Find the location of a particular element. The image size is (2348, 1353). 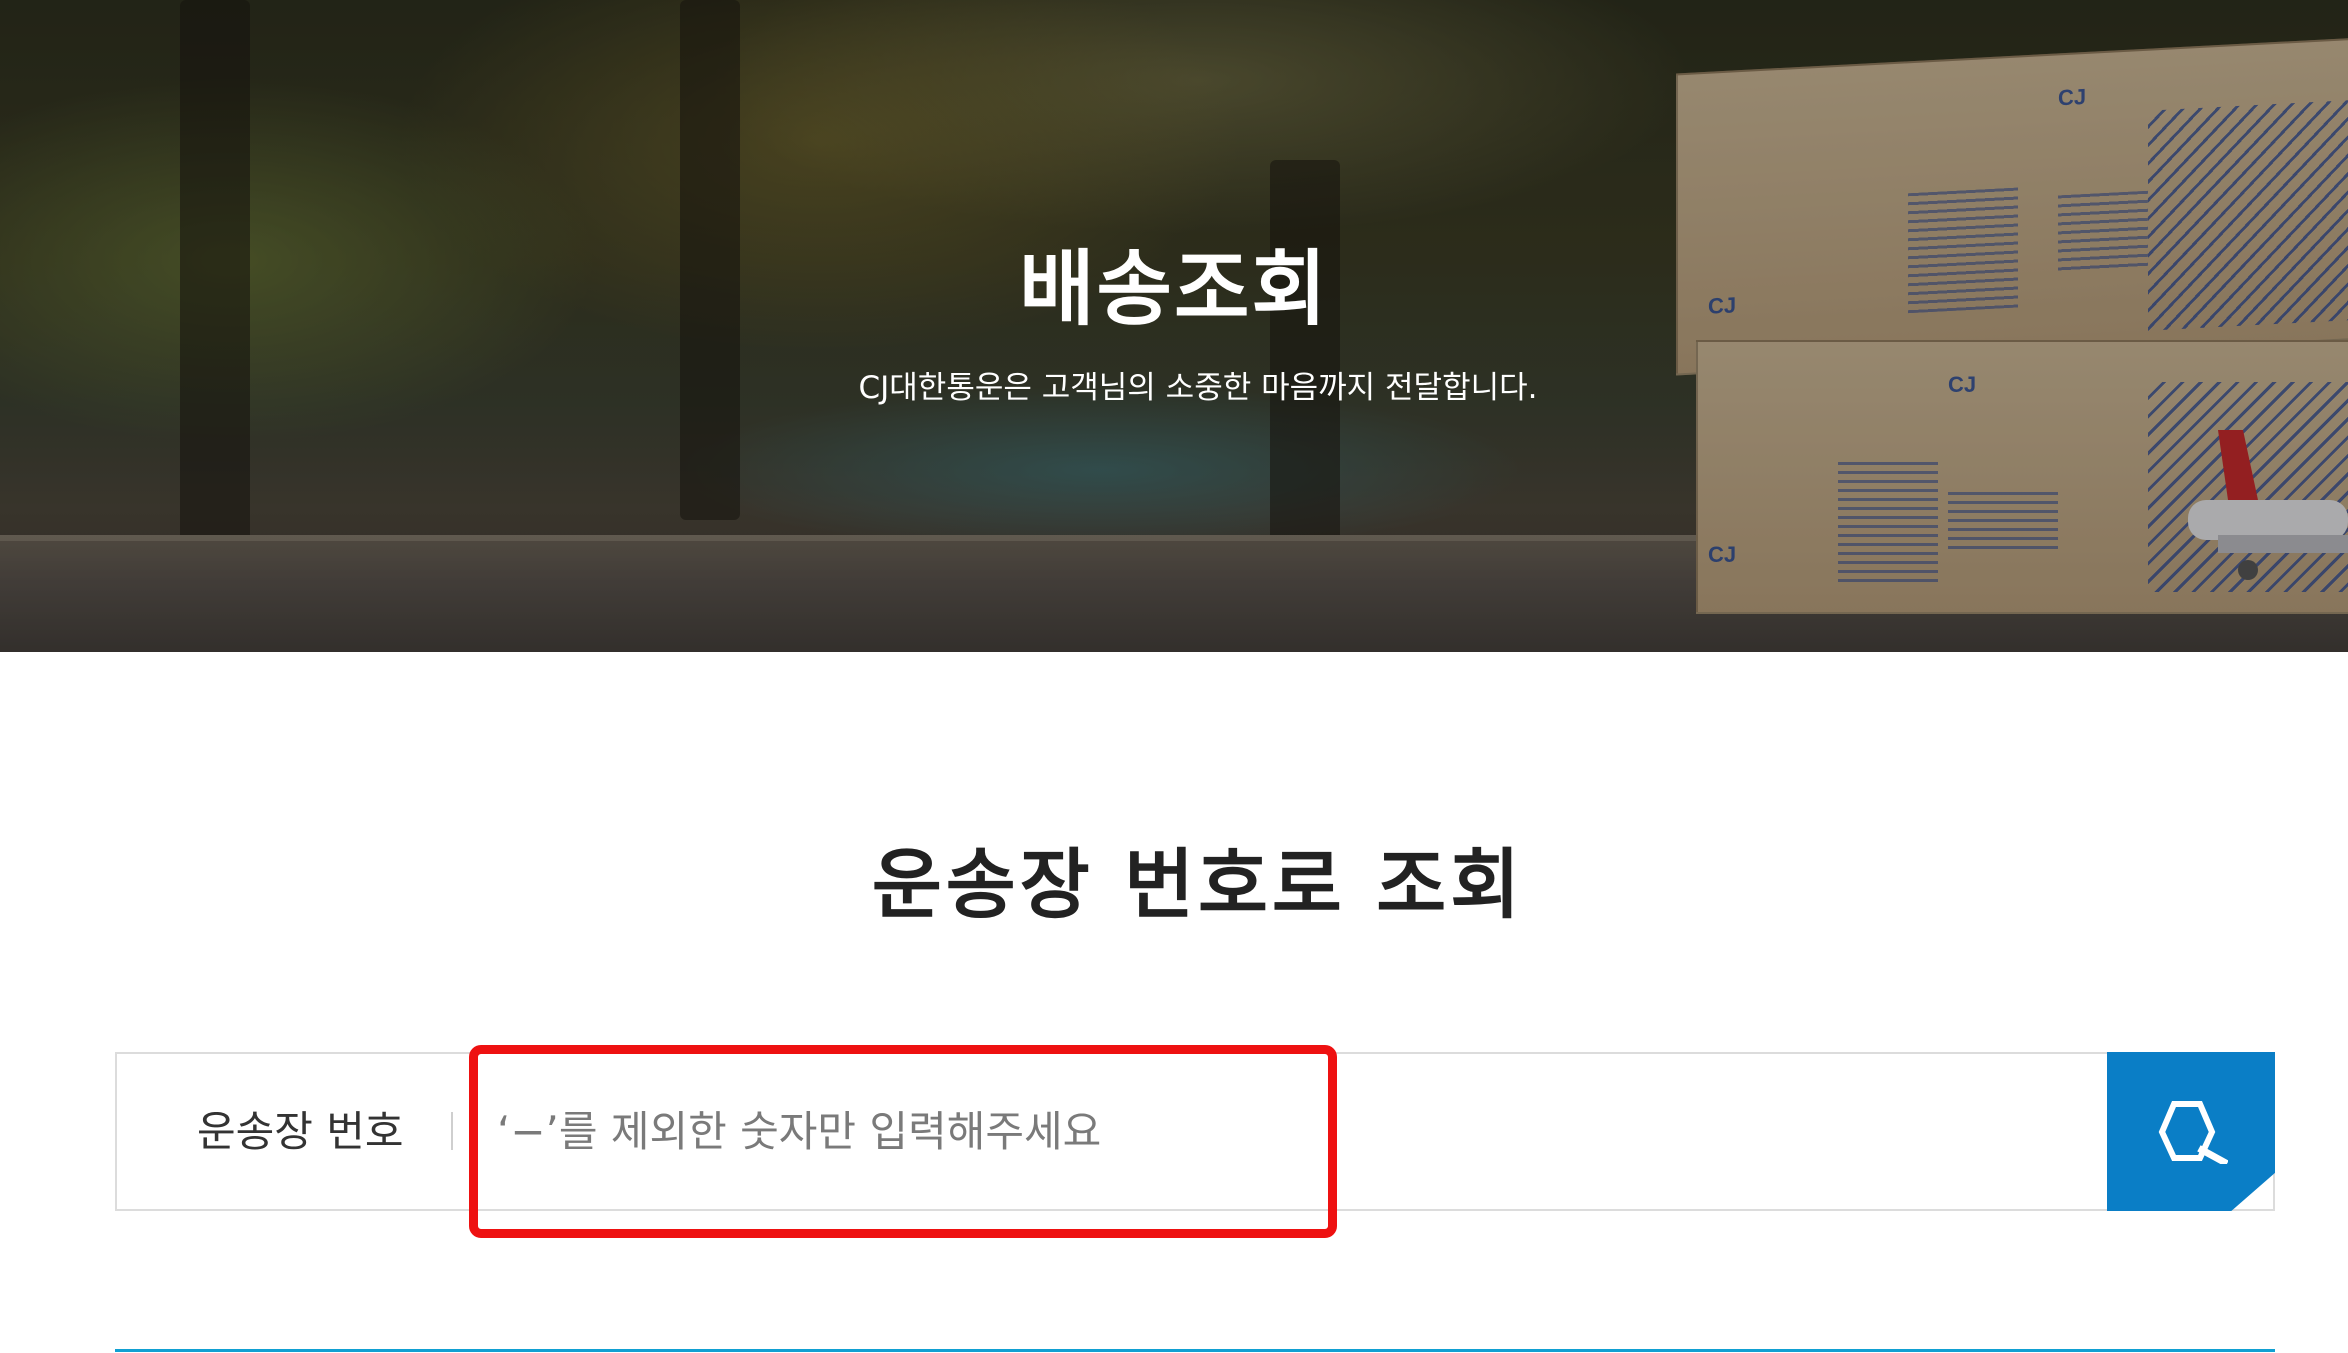

label-divider is located at coordinates (452, 1131).